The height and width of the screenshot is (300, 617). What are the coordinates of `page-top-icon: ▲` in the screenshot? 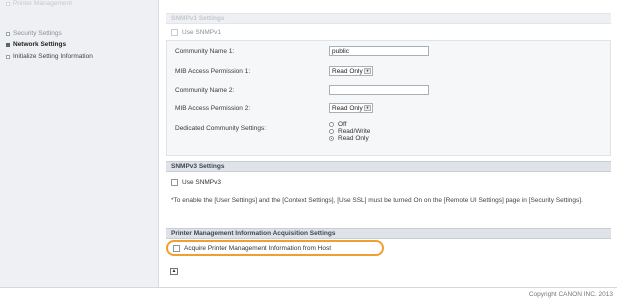 It's located at (174, 271).